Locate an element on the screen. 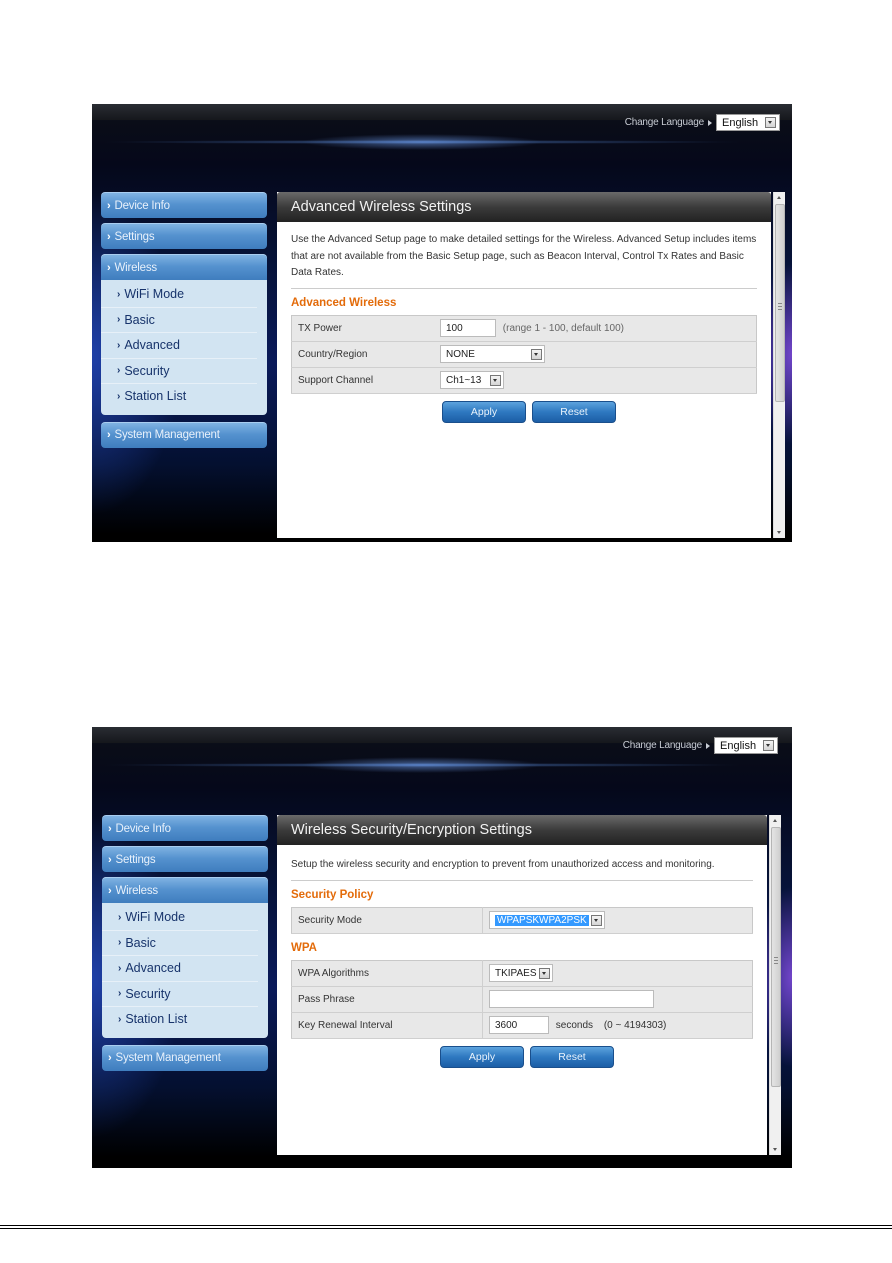 The image size is (892, 1263). language-switcher: Change Language English is located at coordinates (702, 122).